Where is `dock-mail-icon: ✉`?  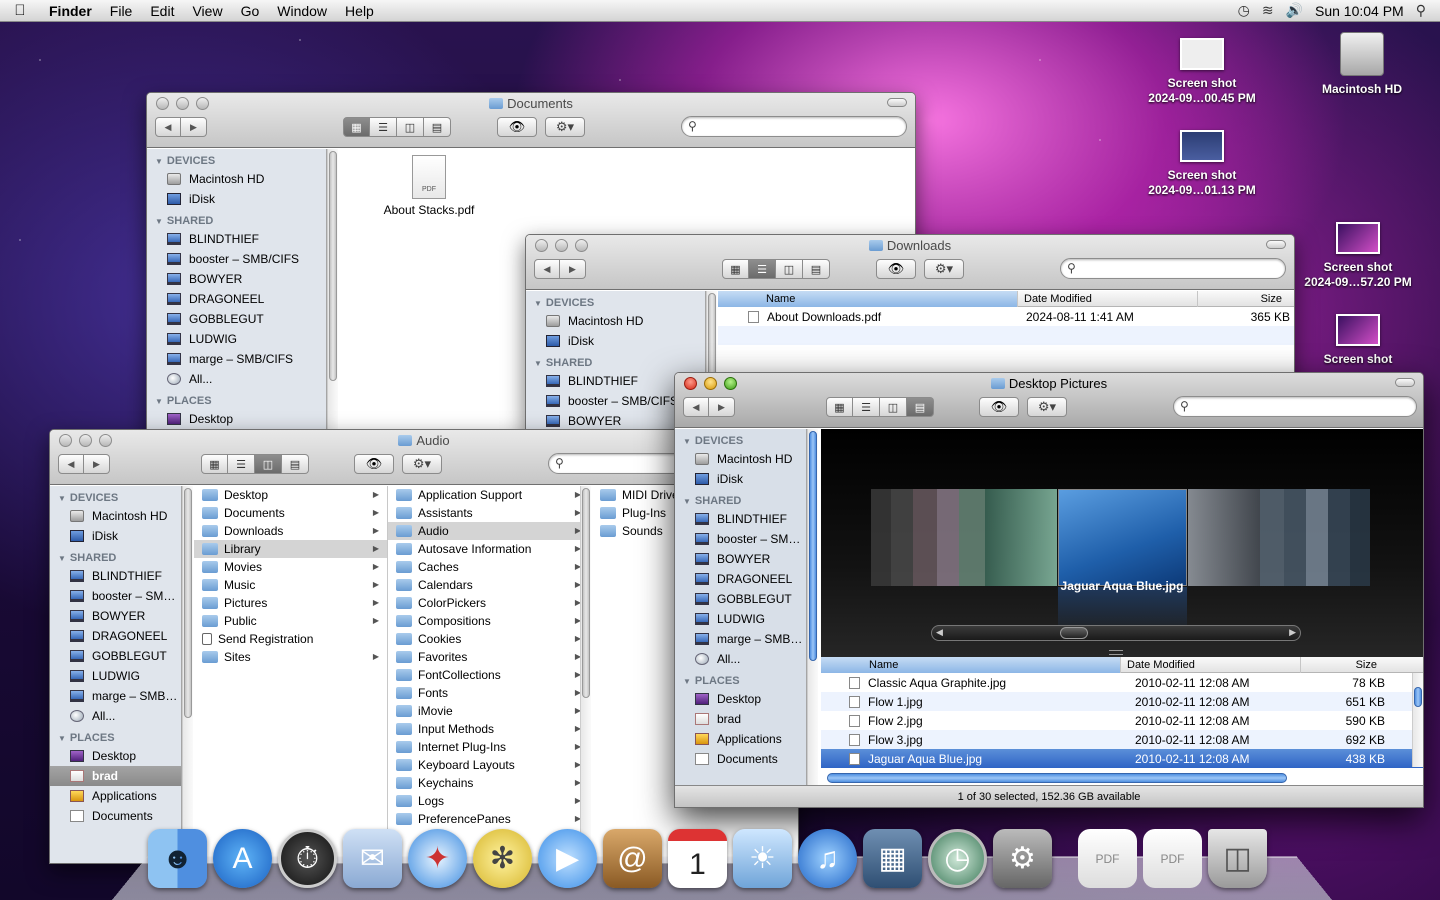 dock-mail-icon: ✉ is located at coordinates (372, 858).